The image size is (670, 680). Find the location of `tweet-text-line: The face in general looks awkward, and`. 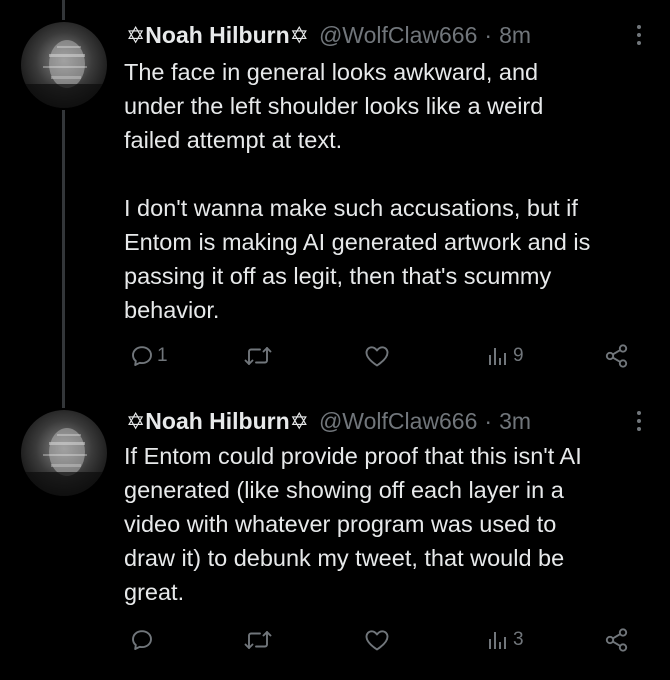

tweet-text-line: The face in general looks awkward, and is located at coordinates (331, 72).